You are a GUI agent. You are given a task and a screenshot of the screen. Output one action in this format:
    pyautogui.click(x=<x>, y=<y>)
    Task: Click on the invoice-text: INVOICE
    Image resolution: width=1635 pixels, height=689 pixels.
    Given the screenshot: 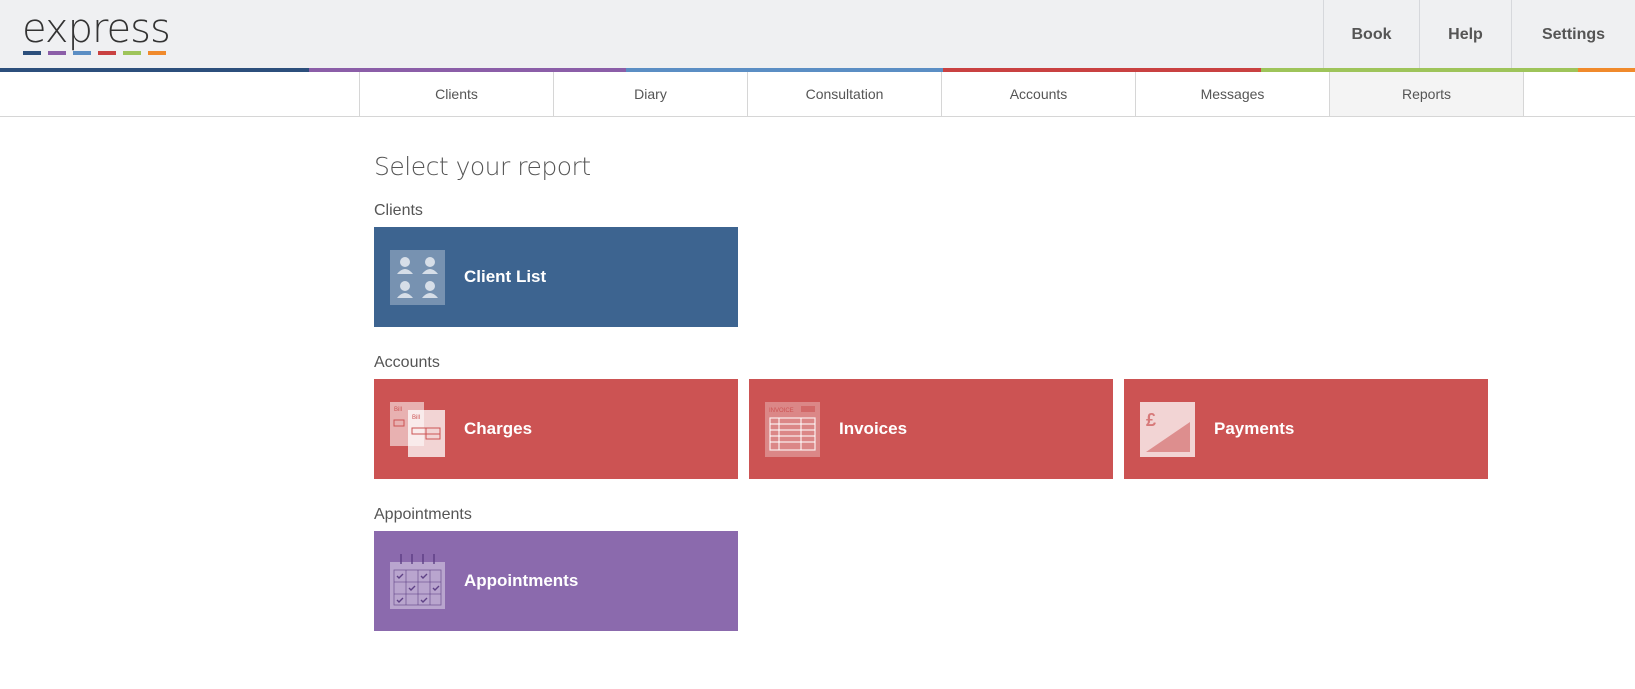 What is the action you would take?
    pyautogui.click(x=781, y=411)
    